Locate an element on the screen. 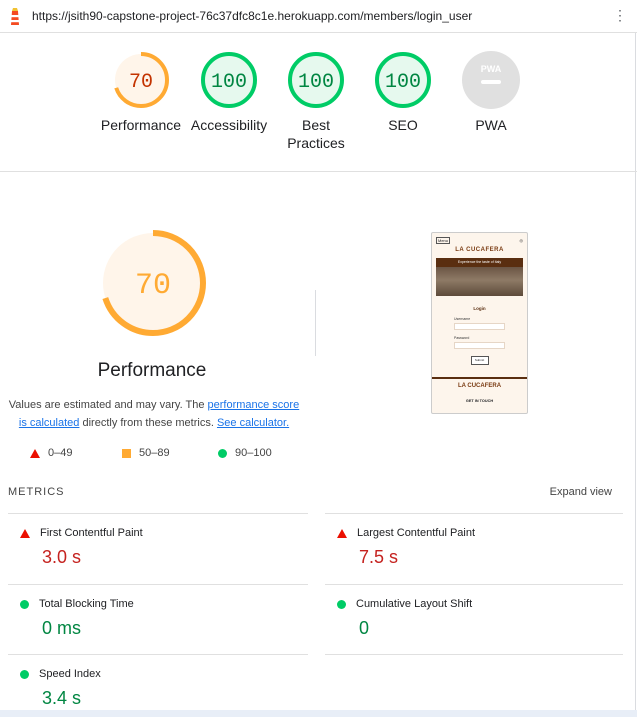 The image size is (637, 717). performance-score: 70 is located at coordinates (153, 286).